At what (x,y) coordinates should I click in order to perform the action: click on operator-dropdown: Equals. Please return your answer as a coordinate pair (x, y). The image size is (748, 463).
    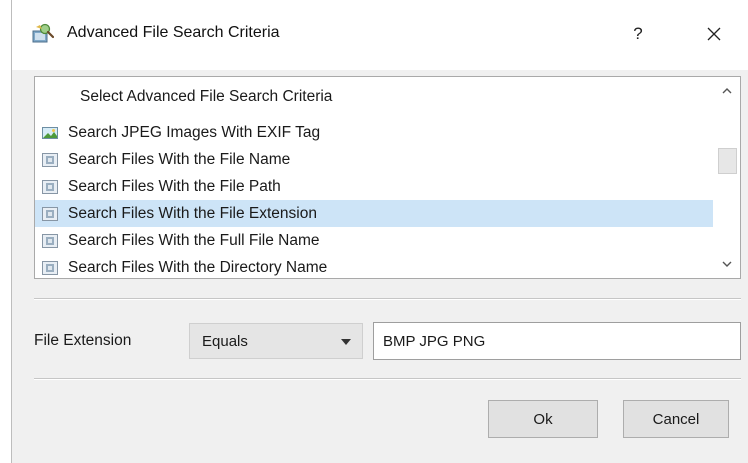
    Looking at the image, I should click on (276, 341).